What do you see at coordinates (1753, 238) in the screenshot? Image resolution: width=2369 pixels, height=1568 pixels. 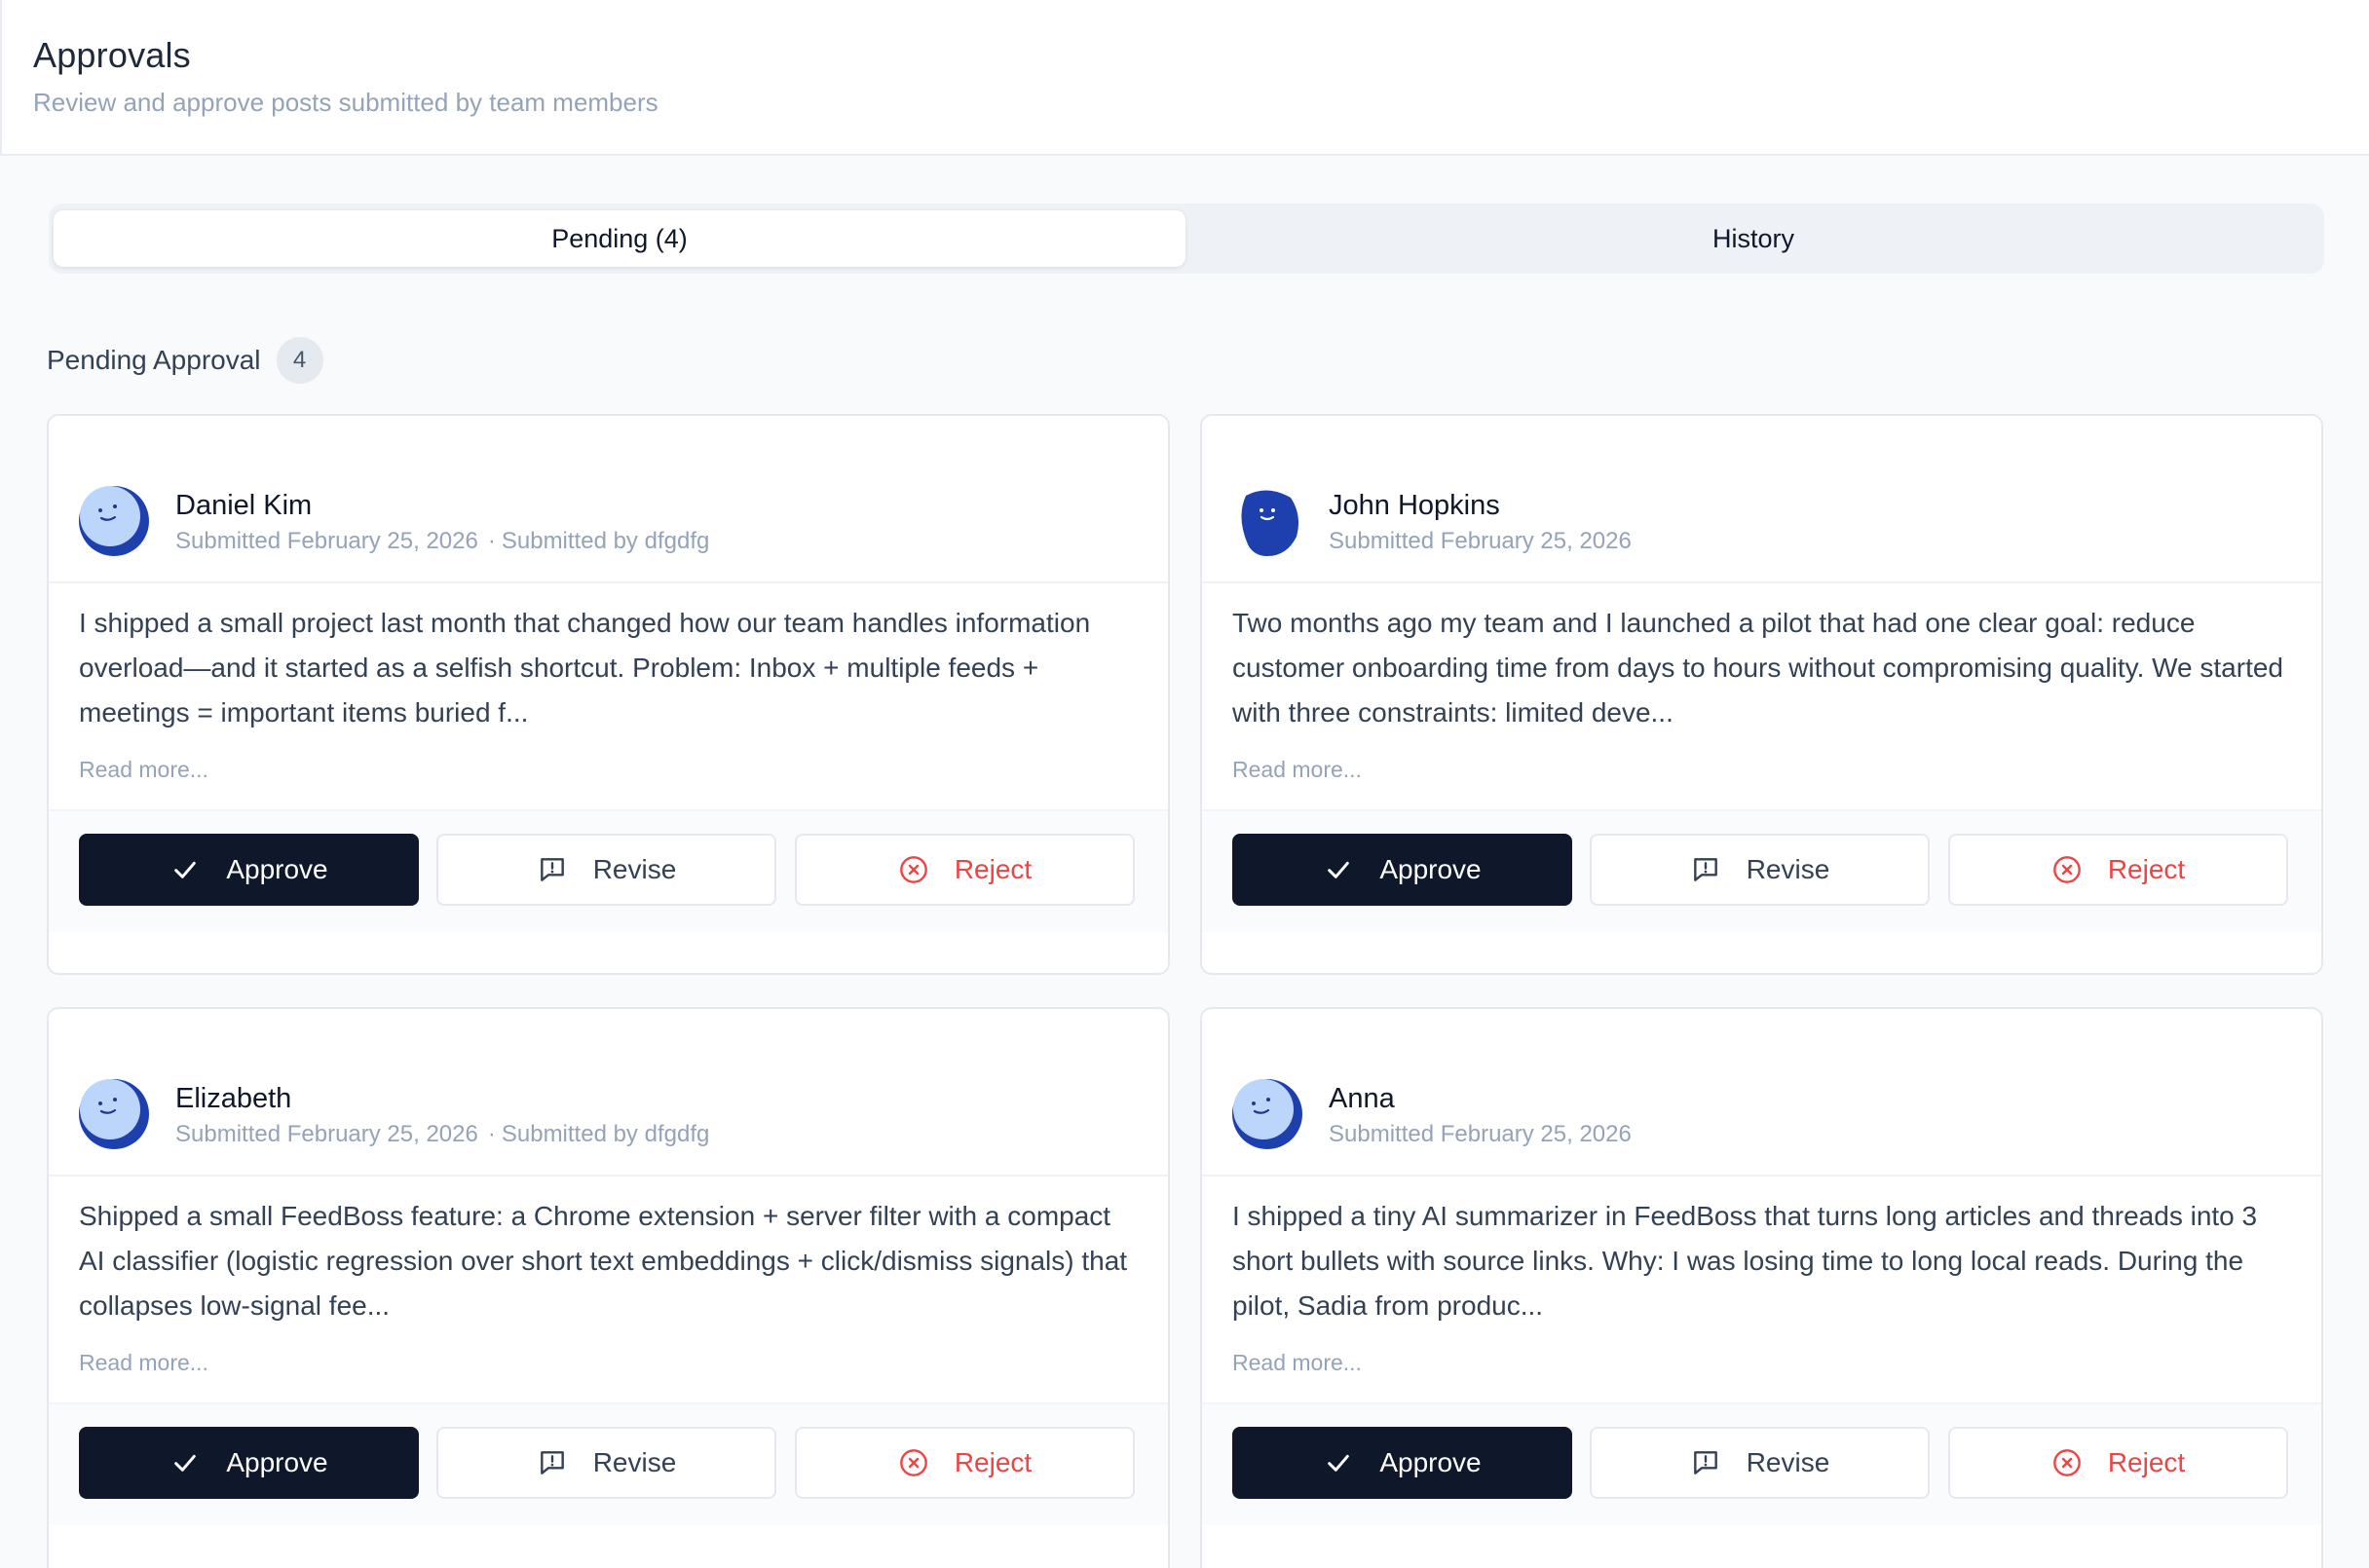 I see `tab-history: History` at bounding box center [1753, 238].